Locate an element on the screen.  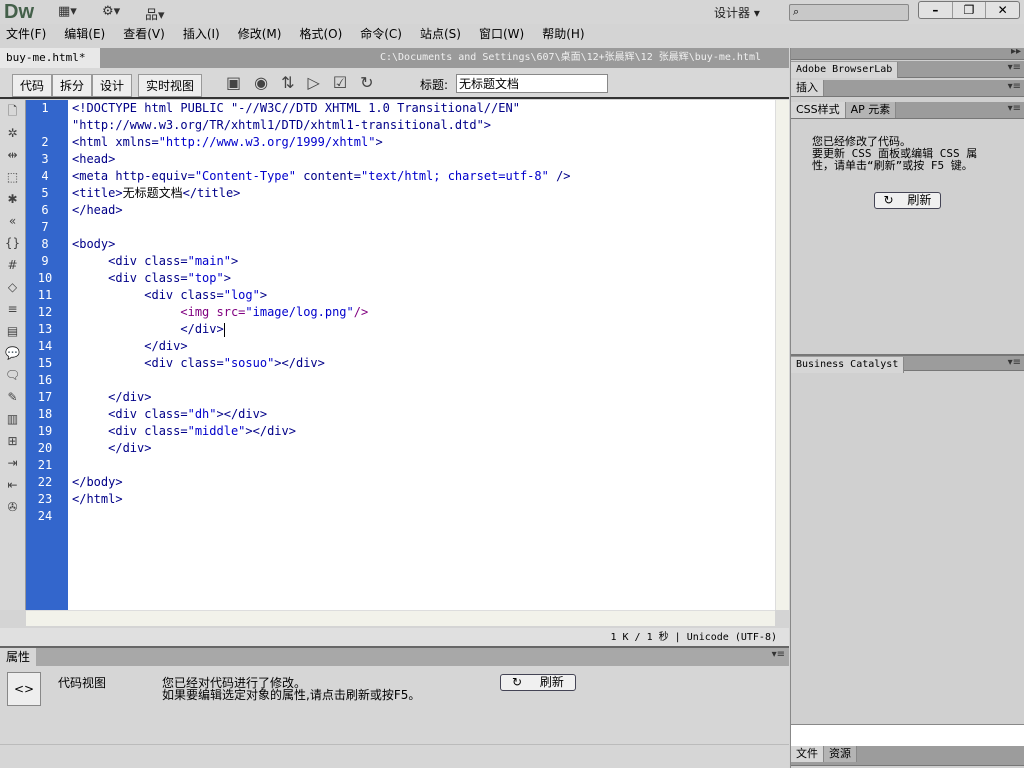
code-token: </title> is located at coordinates (211, 193).